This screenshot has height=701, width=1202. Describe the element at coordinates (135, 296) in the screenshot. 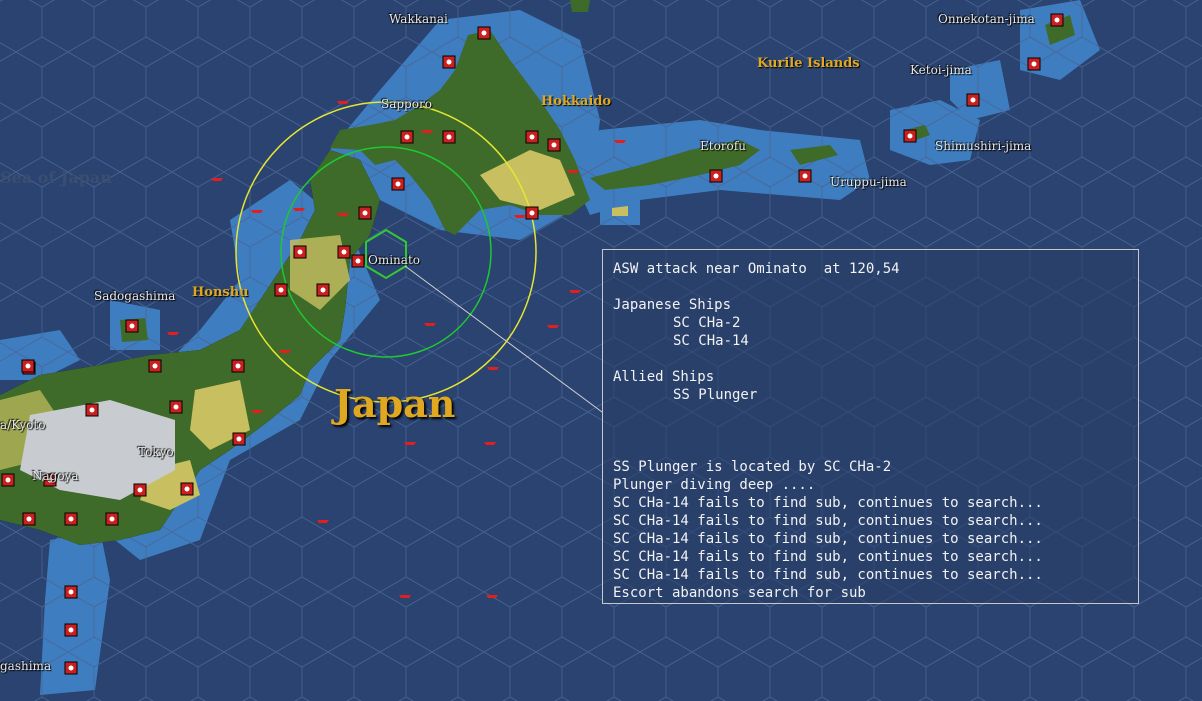

I see `label-sadogashima: Sadogashima` at that location.